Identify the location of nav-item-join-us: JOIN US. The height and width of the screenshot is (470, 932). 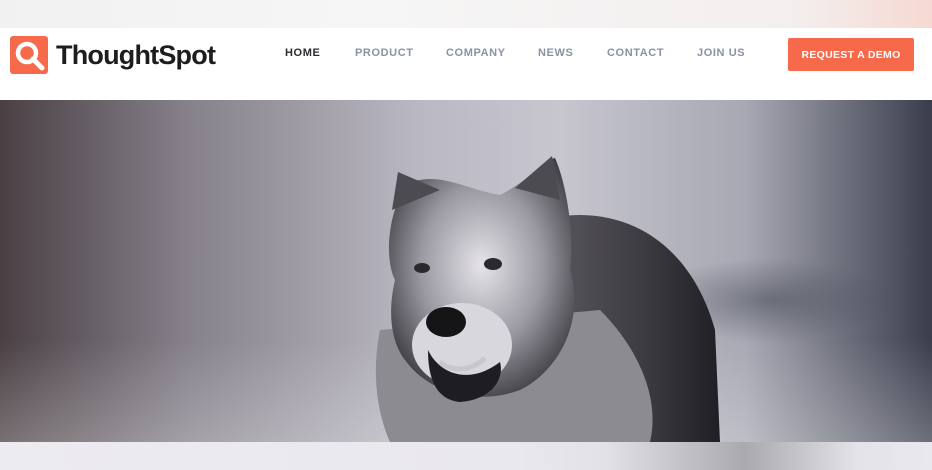
(721, 53).